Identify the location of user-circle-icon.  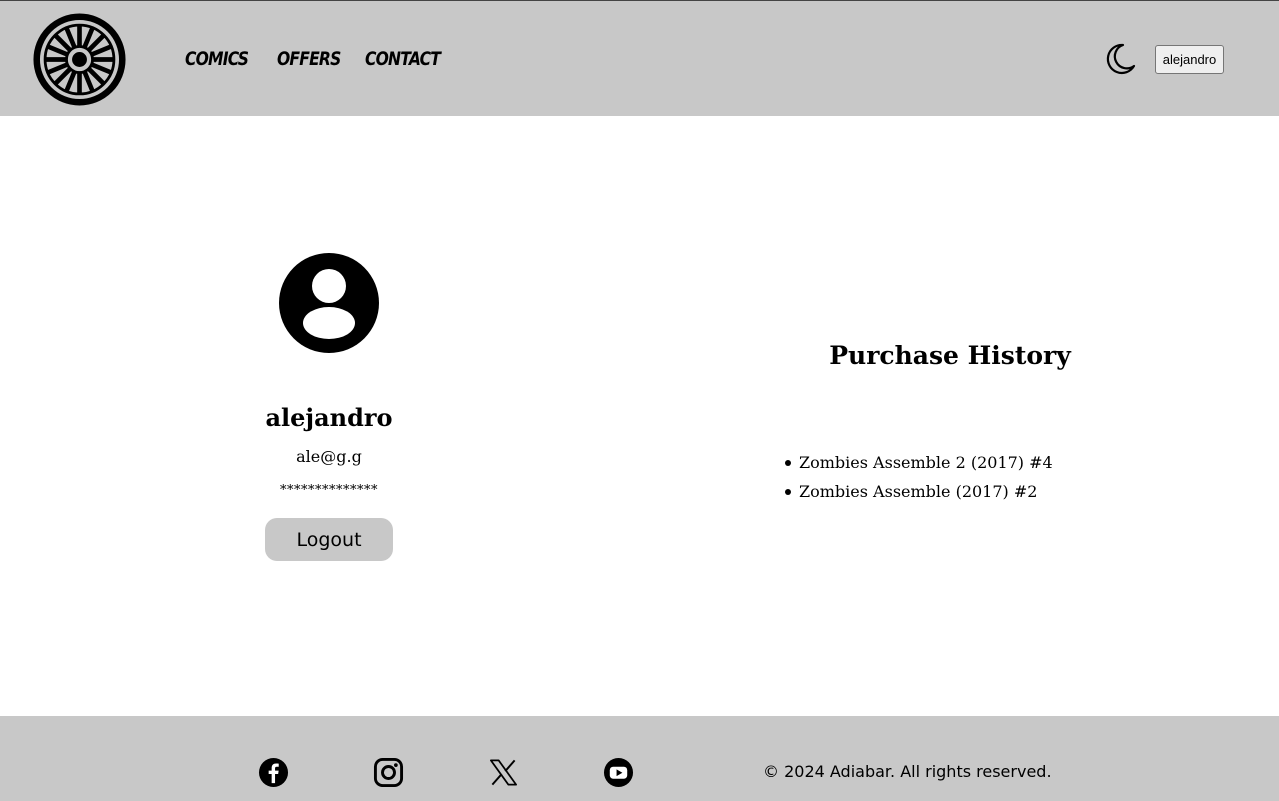
(329, 303).